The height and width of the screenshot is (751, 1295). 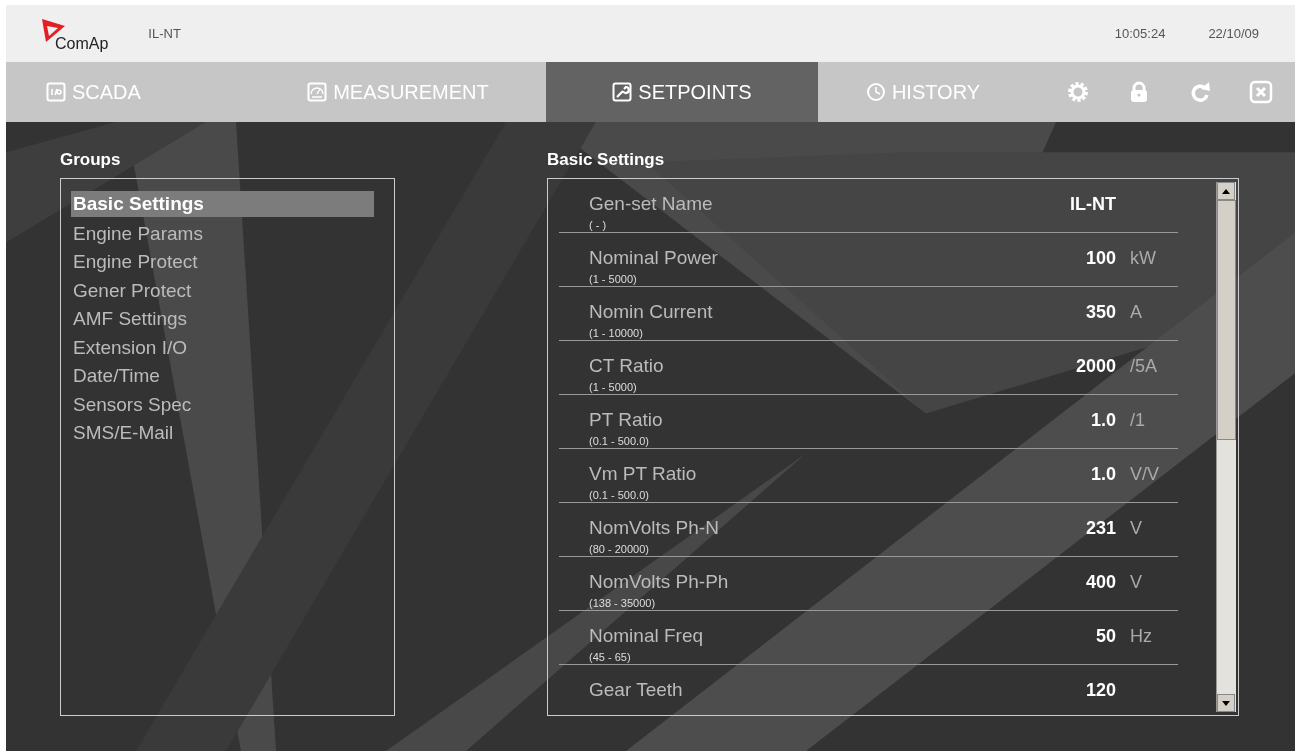 I want to click on setpoint-value: 231, so click(x=1056, y=528).